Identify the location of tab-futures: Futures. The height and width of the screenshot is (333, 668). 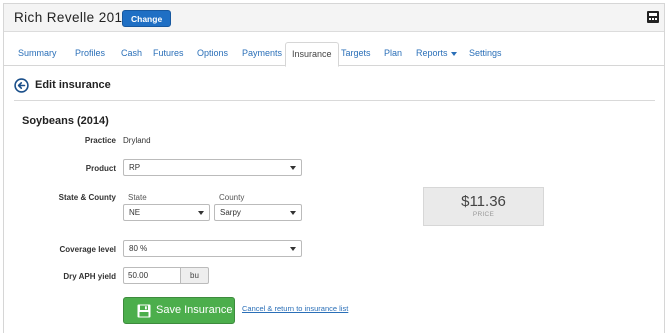
(168, 54).